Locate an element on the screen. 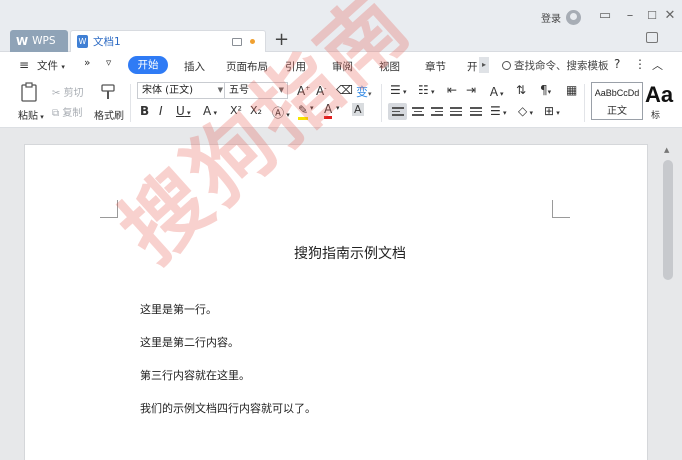  line-spacing-icon: ☰ ▾ is located at coordinates (498, 111).